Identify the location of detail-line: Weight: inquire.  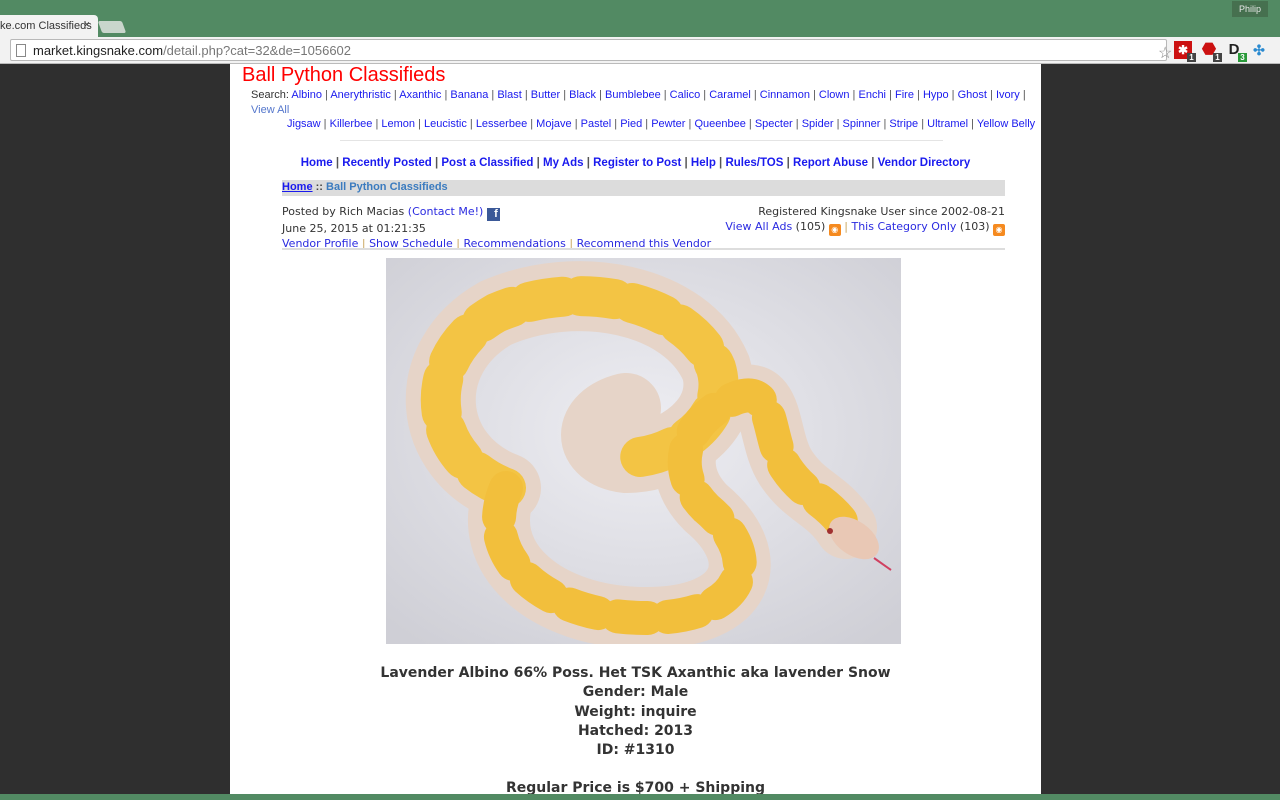
(635, 711).